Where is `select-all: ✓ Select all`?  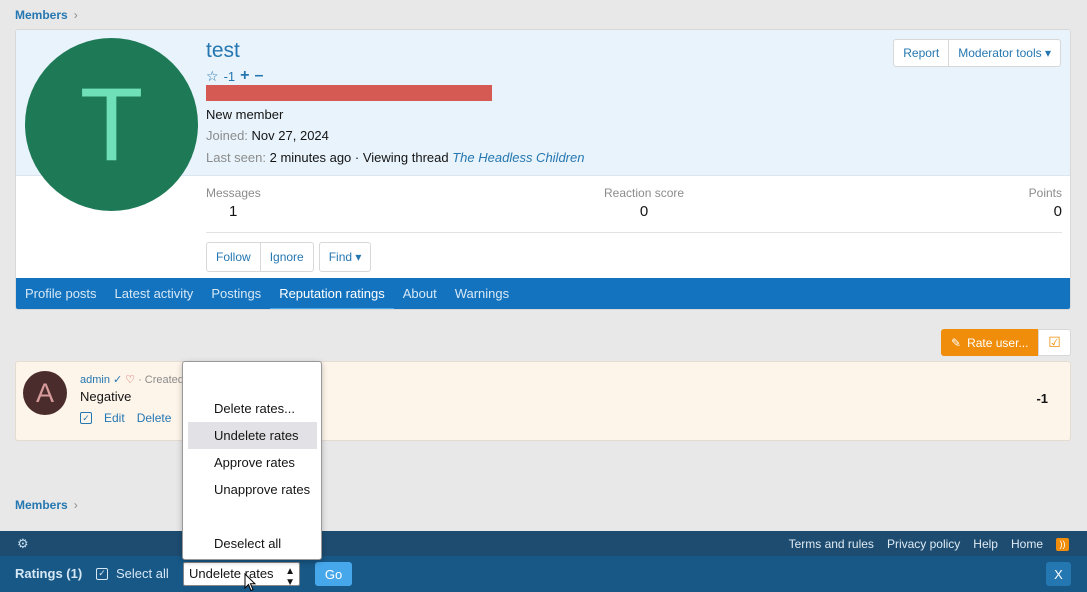 select-all: ✓ Select all is located at coordinates (132, 573).